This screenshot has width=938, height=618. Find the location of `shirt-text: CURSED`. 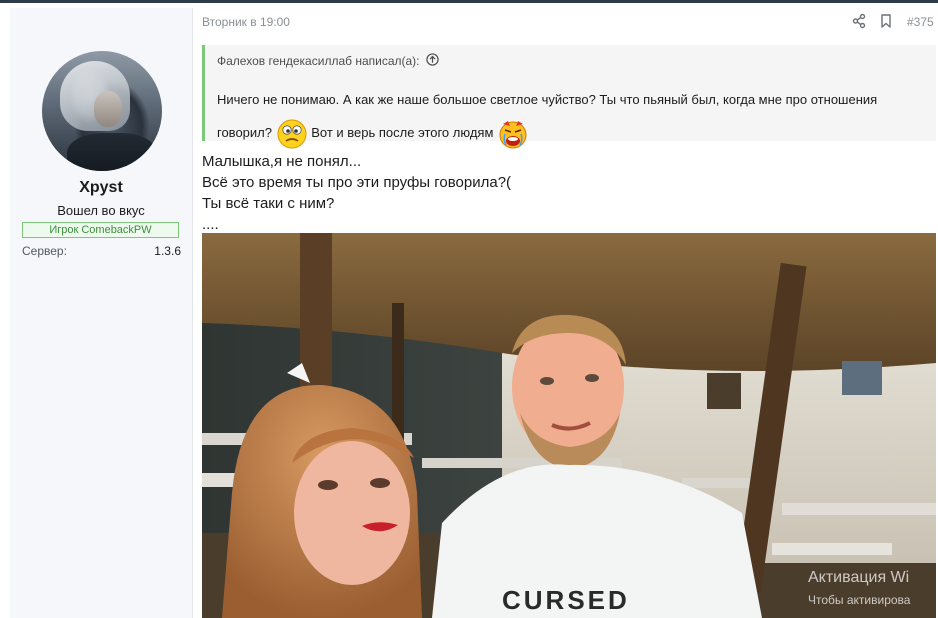

shirt-text: CURSED is located at coordinates (566, 600).